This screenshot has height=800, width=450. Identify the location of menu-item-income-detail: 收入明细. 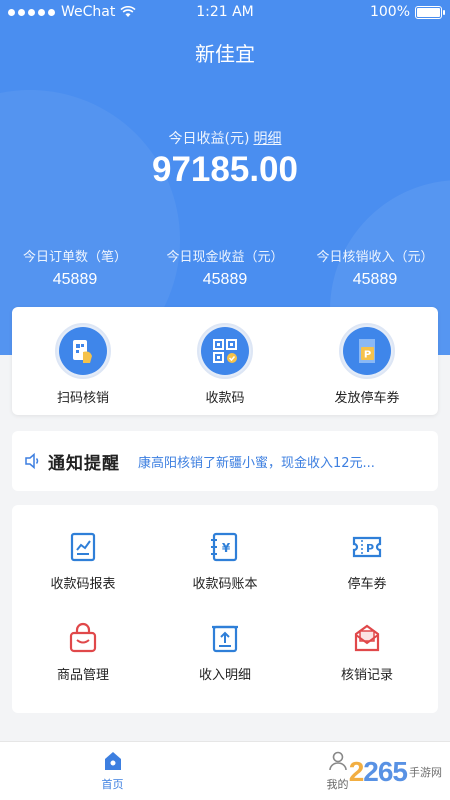
(225, 667).